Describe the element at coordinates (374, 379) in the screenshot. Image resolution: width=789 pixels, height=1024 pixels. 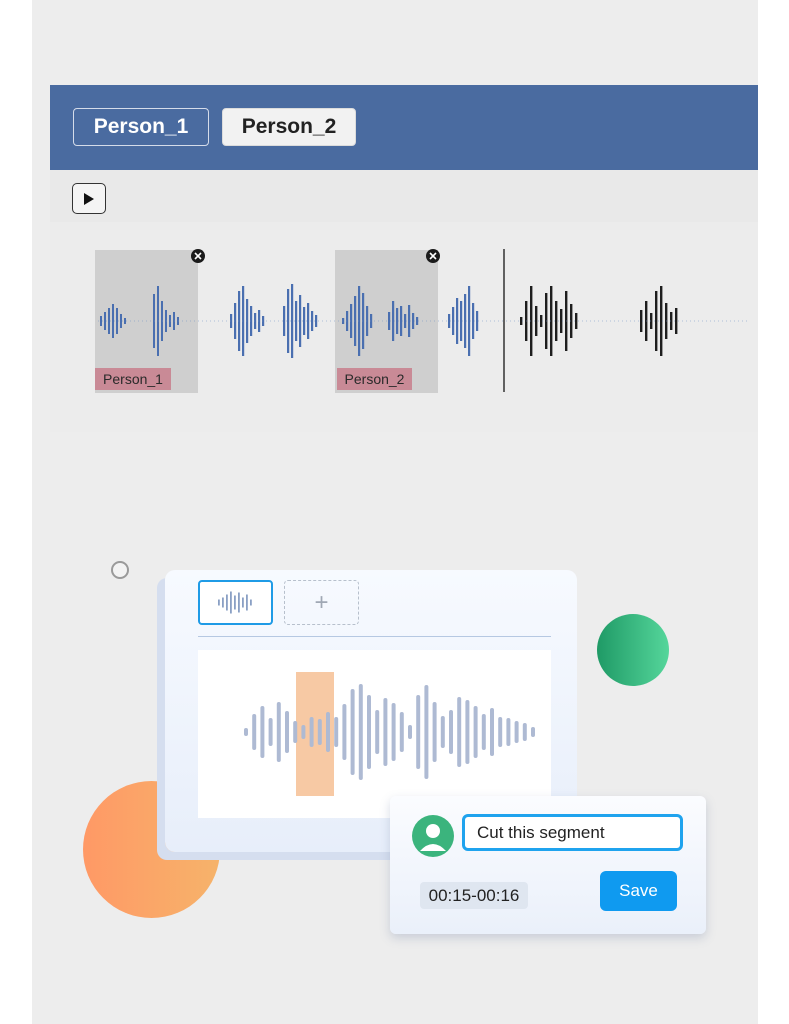
I see `segment-label-person-2: Person_2` at that location.